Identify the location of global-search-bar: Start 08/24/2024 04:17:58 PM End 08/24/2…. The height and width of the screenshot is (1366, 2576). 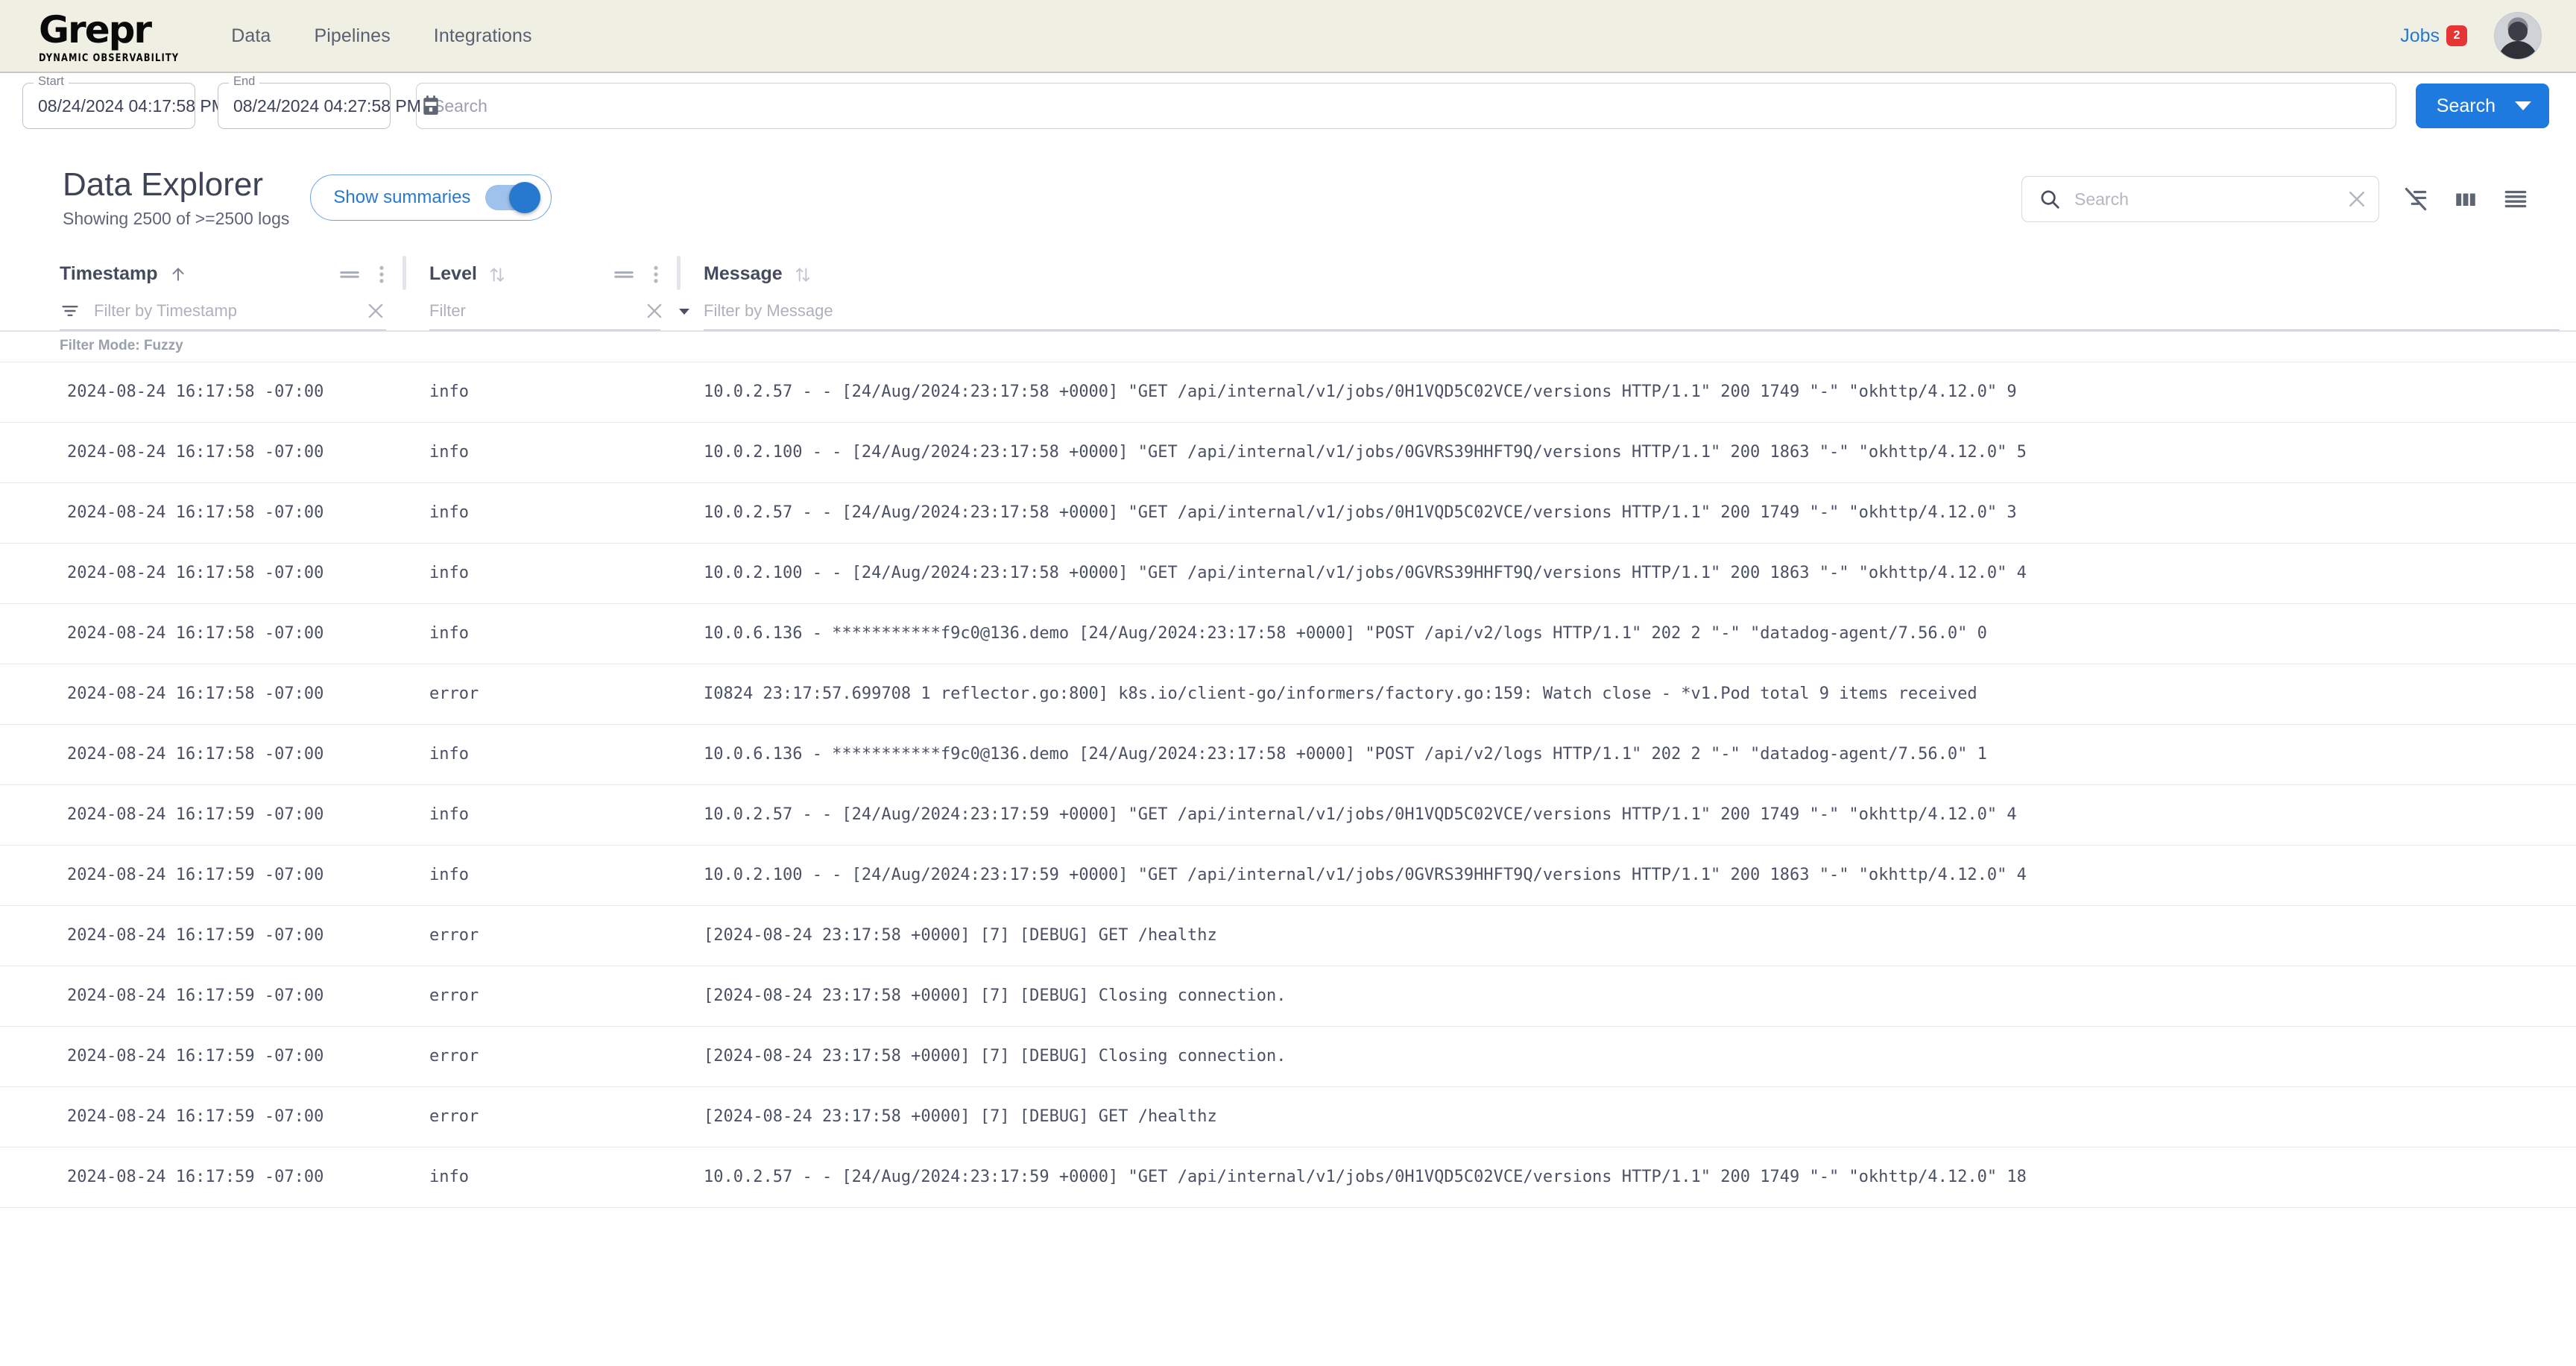
(1288, 106).